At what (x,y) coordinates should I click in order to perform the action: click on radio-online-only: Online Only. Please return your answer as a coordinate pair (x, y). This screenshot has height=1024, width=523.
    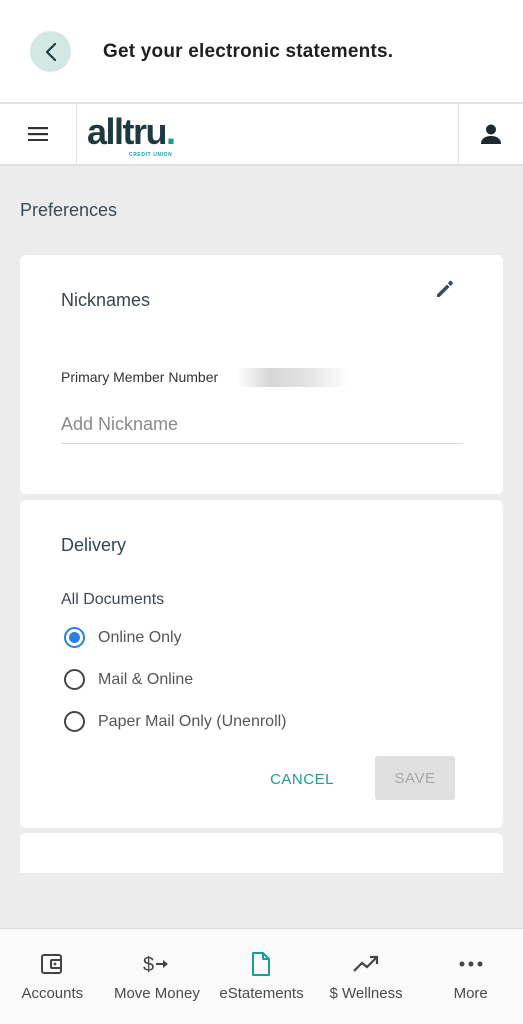
    Looking at the image, I should click on (123, 637).